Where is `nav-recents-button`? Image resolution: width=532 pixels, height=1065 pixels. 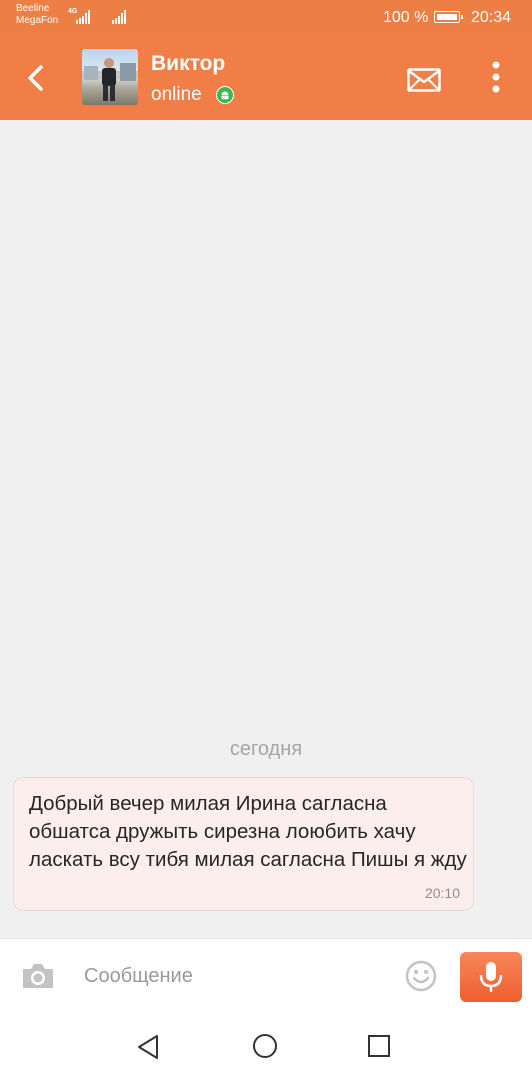 nav-recents-button is located at coordinates (379, 1046).